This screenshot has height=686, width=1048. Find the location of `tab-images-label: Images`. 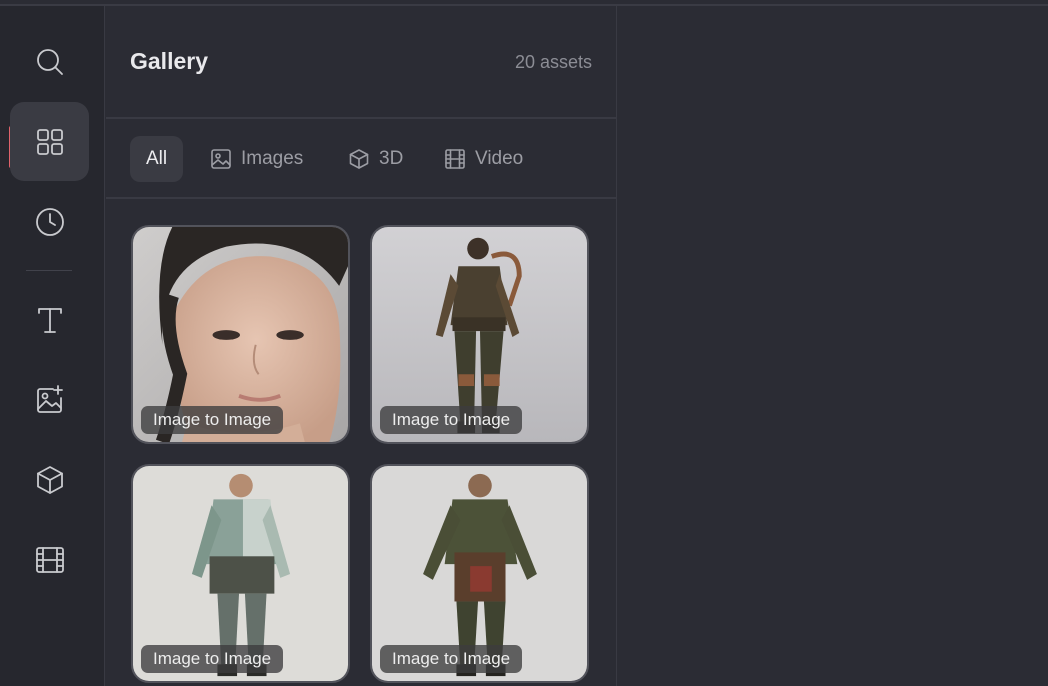

tab-images-label: Images is located at coordinates (272, 158).